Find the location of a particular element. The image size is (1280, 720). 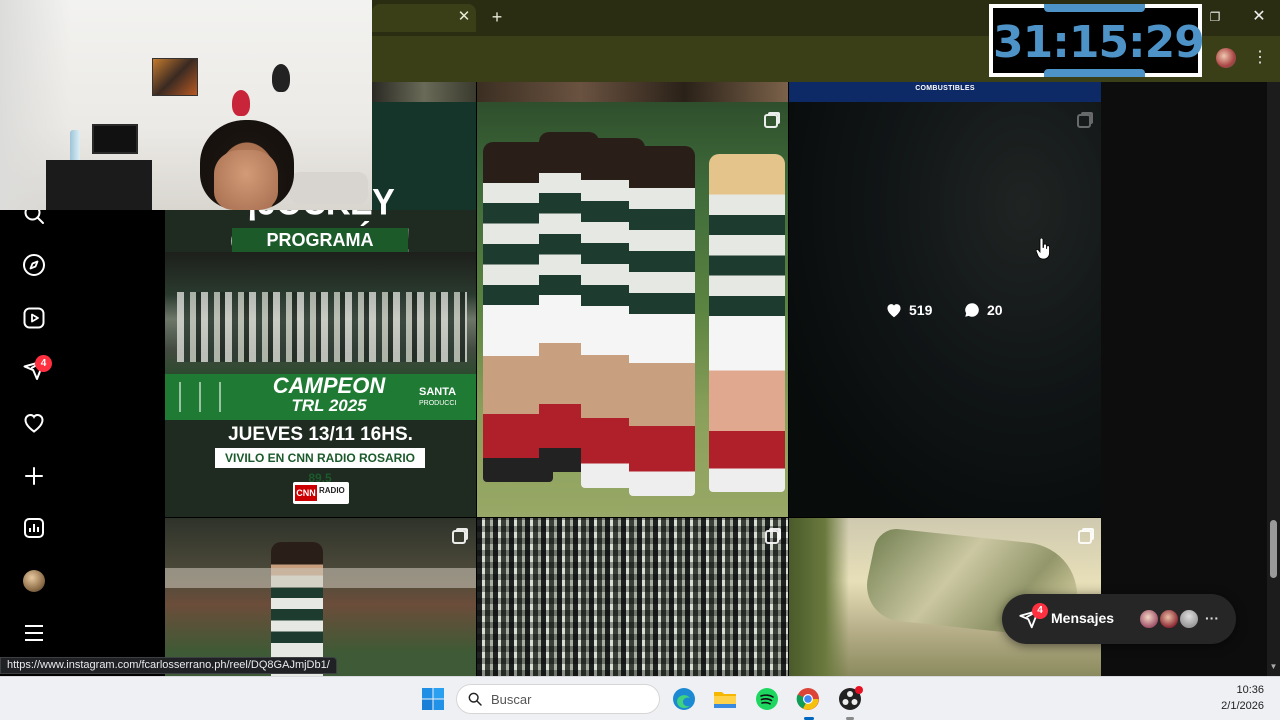

webcam-monitor is located at coordinates (115, 139).